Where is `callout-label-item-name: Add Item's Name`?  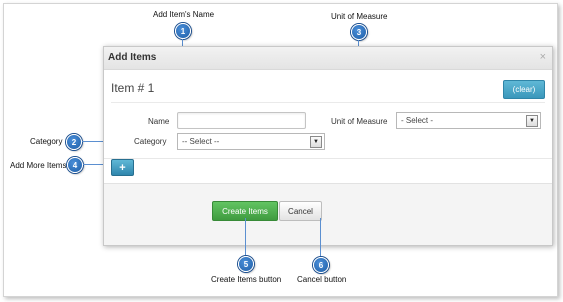
callout-label-item-name: Add Item's Name is located at coordinates (184, 14).